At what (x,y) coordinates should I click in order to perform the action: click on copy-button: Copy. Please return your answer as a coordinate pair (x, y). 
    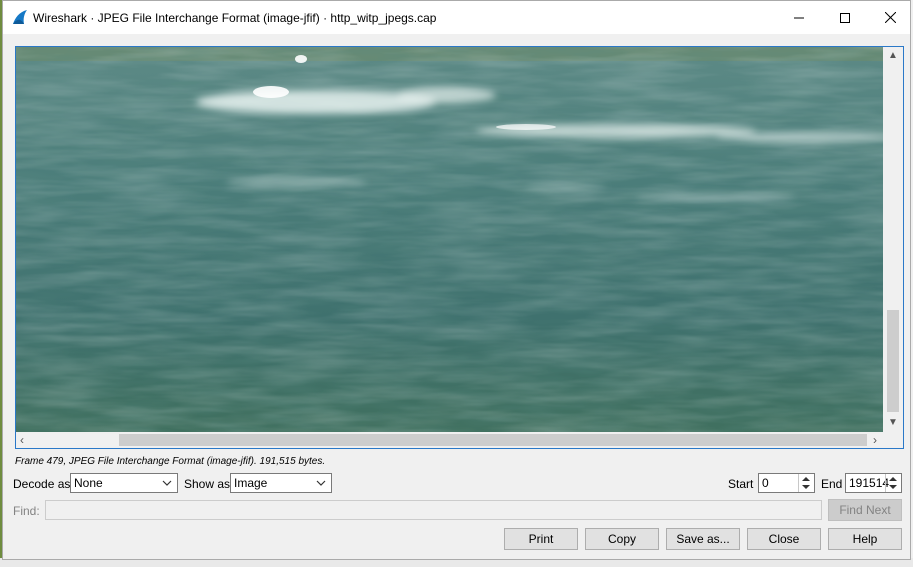
    Looking at the image, I should click on (622, 539).